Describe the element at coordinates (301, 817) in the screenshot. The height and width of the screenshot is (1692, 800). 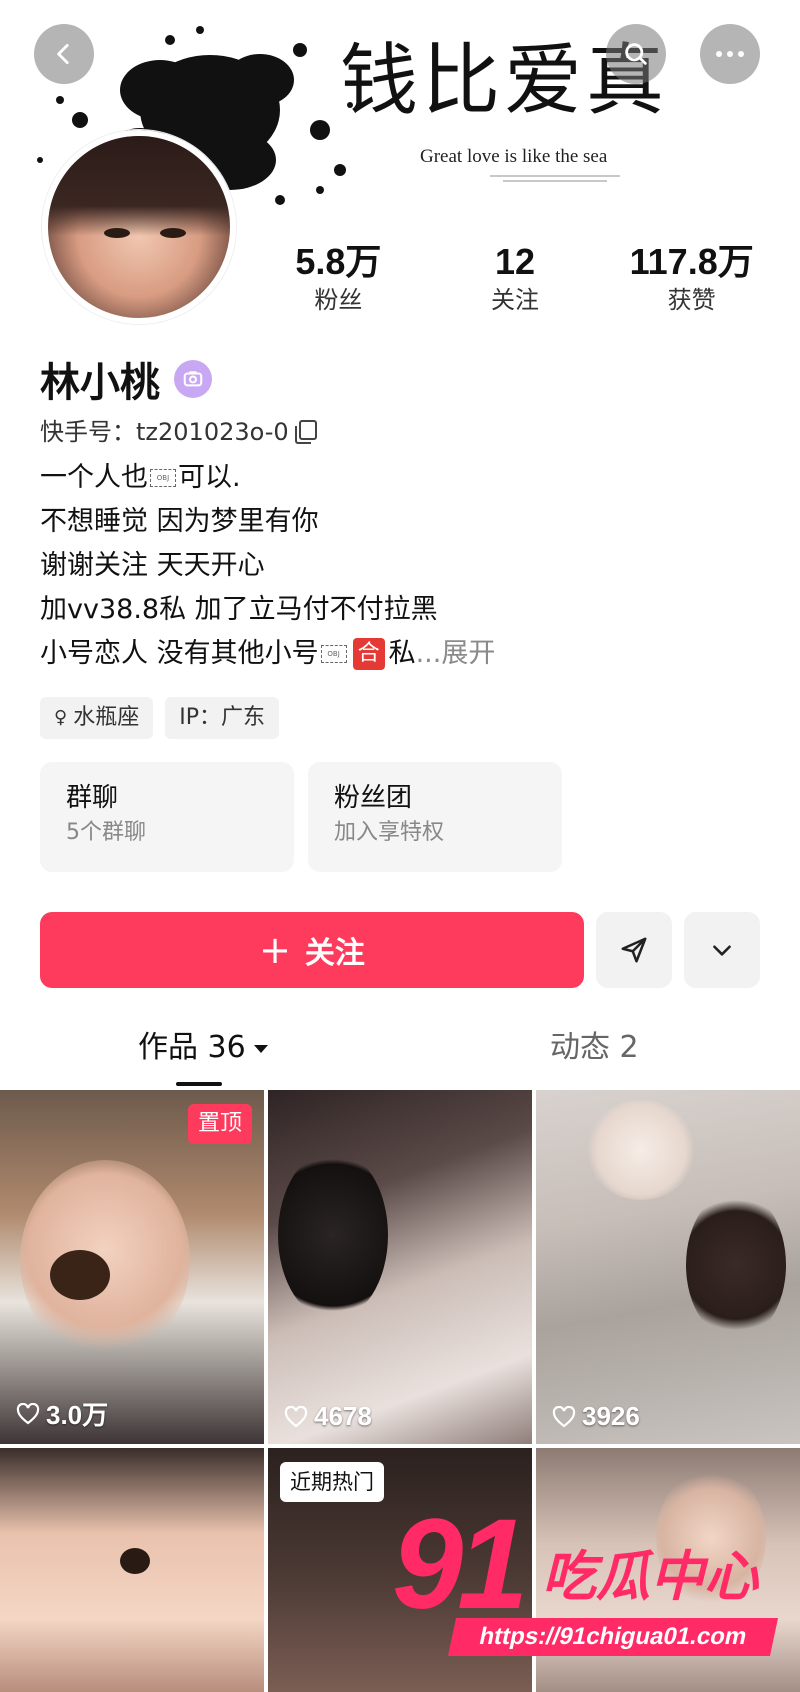
I see `feature-boxes: 群聊 5个群聊 粉丝团 加入享特权` at that location.